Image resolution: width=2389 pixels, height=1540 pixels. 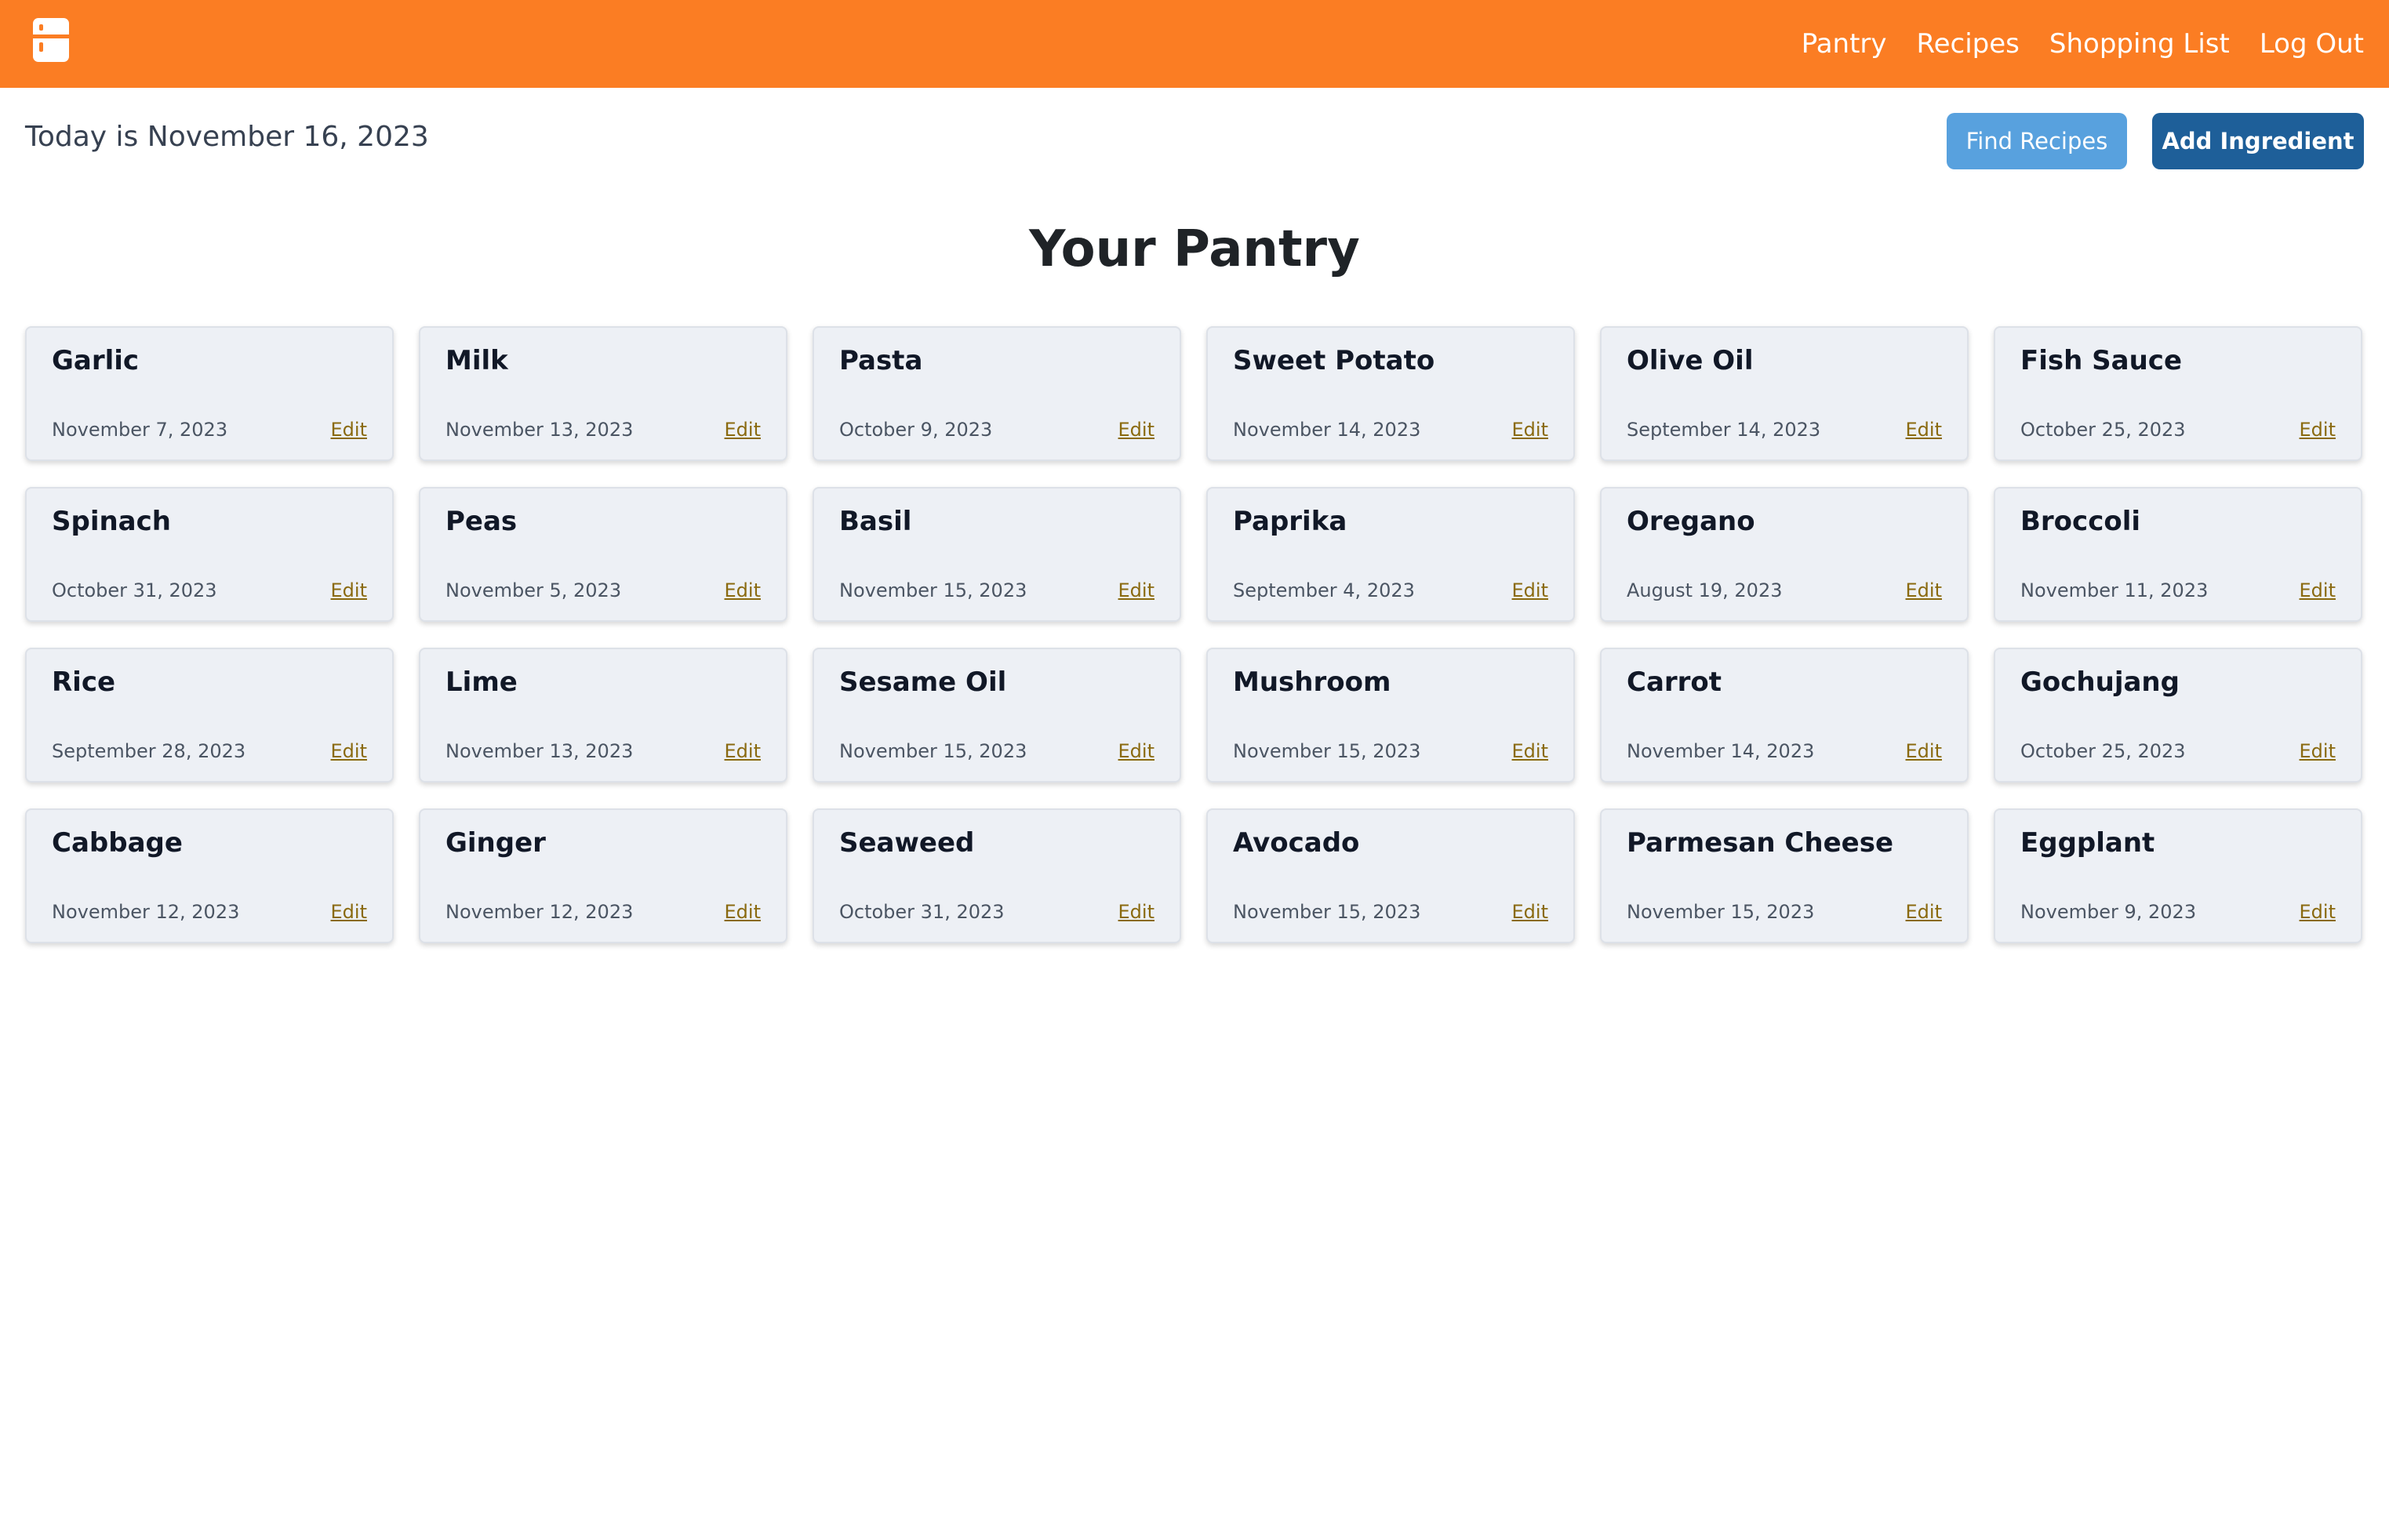 I want to click on ingredient-card: Sesame Oil November 15, 2023 Edit, so click(x=997, y=716).